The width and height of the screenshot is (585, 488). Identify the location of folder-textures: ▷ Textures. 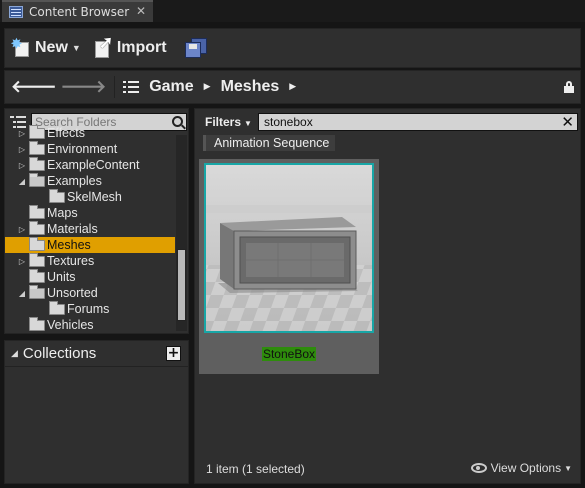
(90, 261).